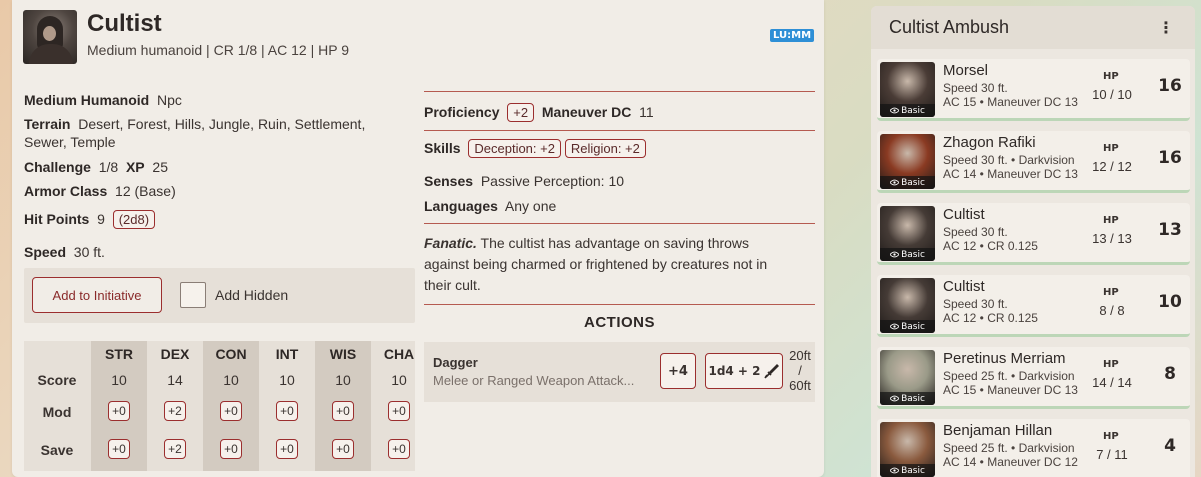 Image resolution: width=1201 pixels, height=477 pixels. What do you see at coordinates (949, 27) in the screenshot?
I see `encounter-title: Cultist Ambush` at bounding box center [949, 27].